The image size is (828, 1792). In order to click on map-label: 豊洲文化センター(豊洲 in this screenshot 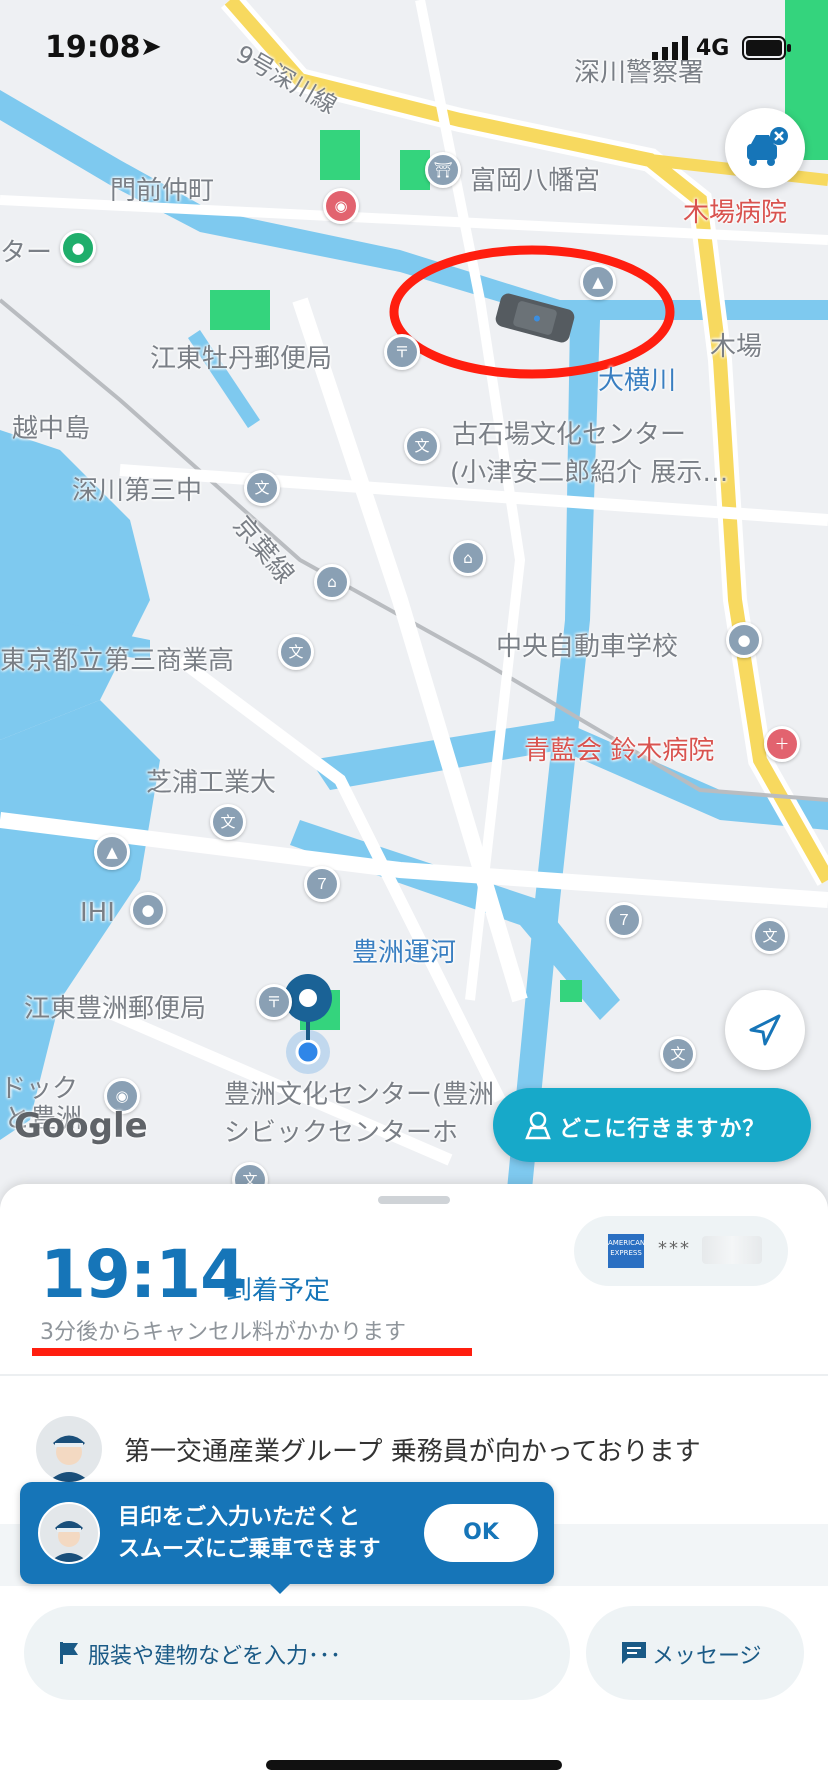, I will do `click(359, 1095)`.